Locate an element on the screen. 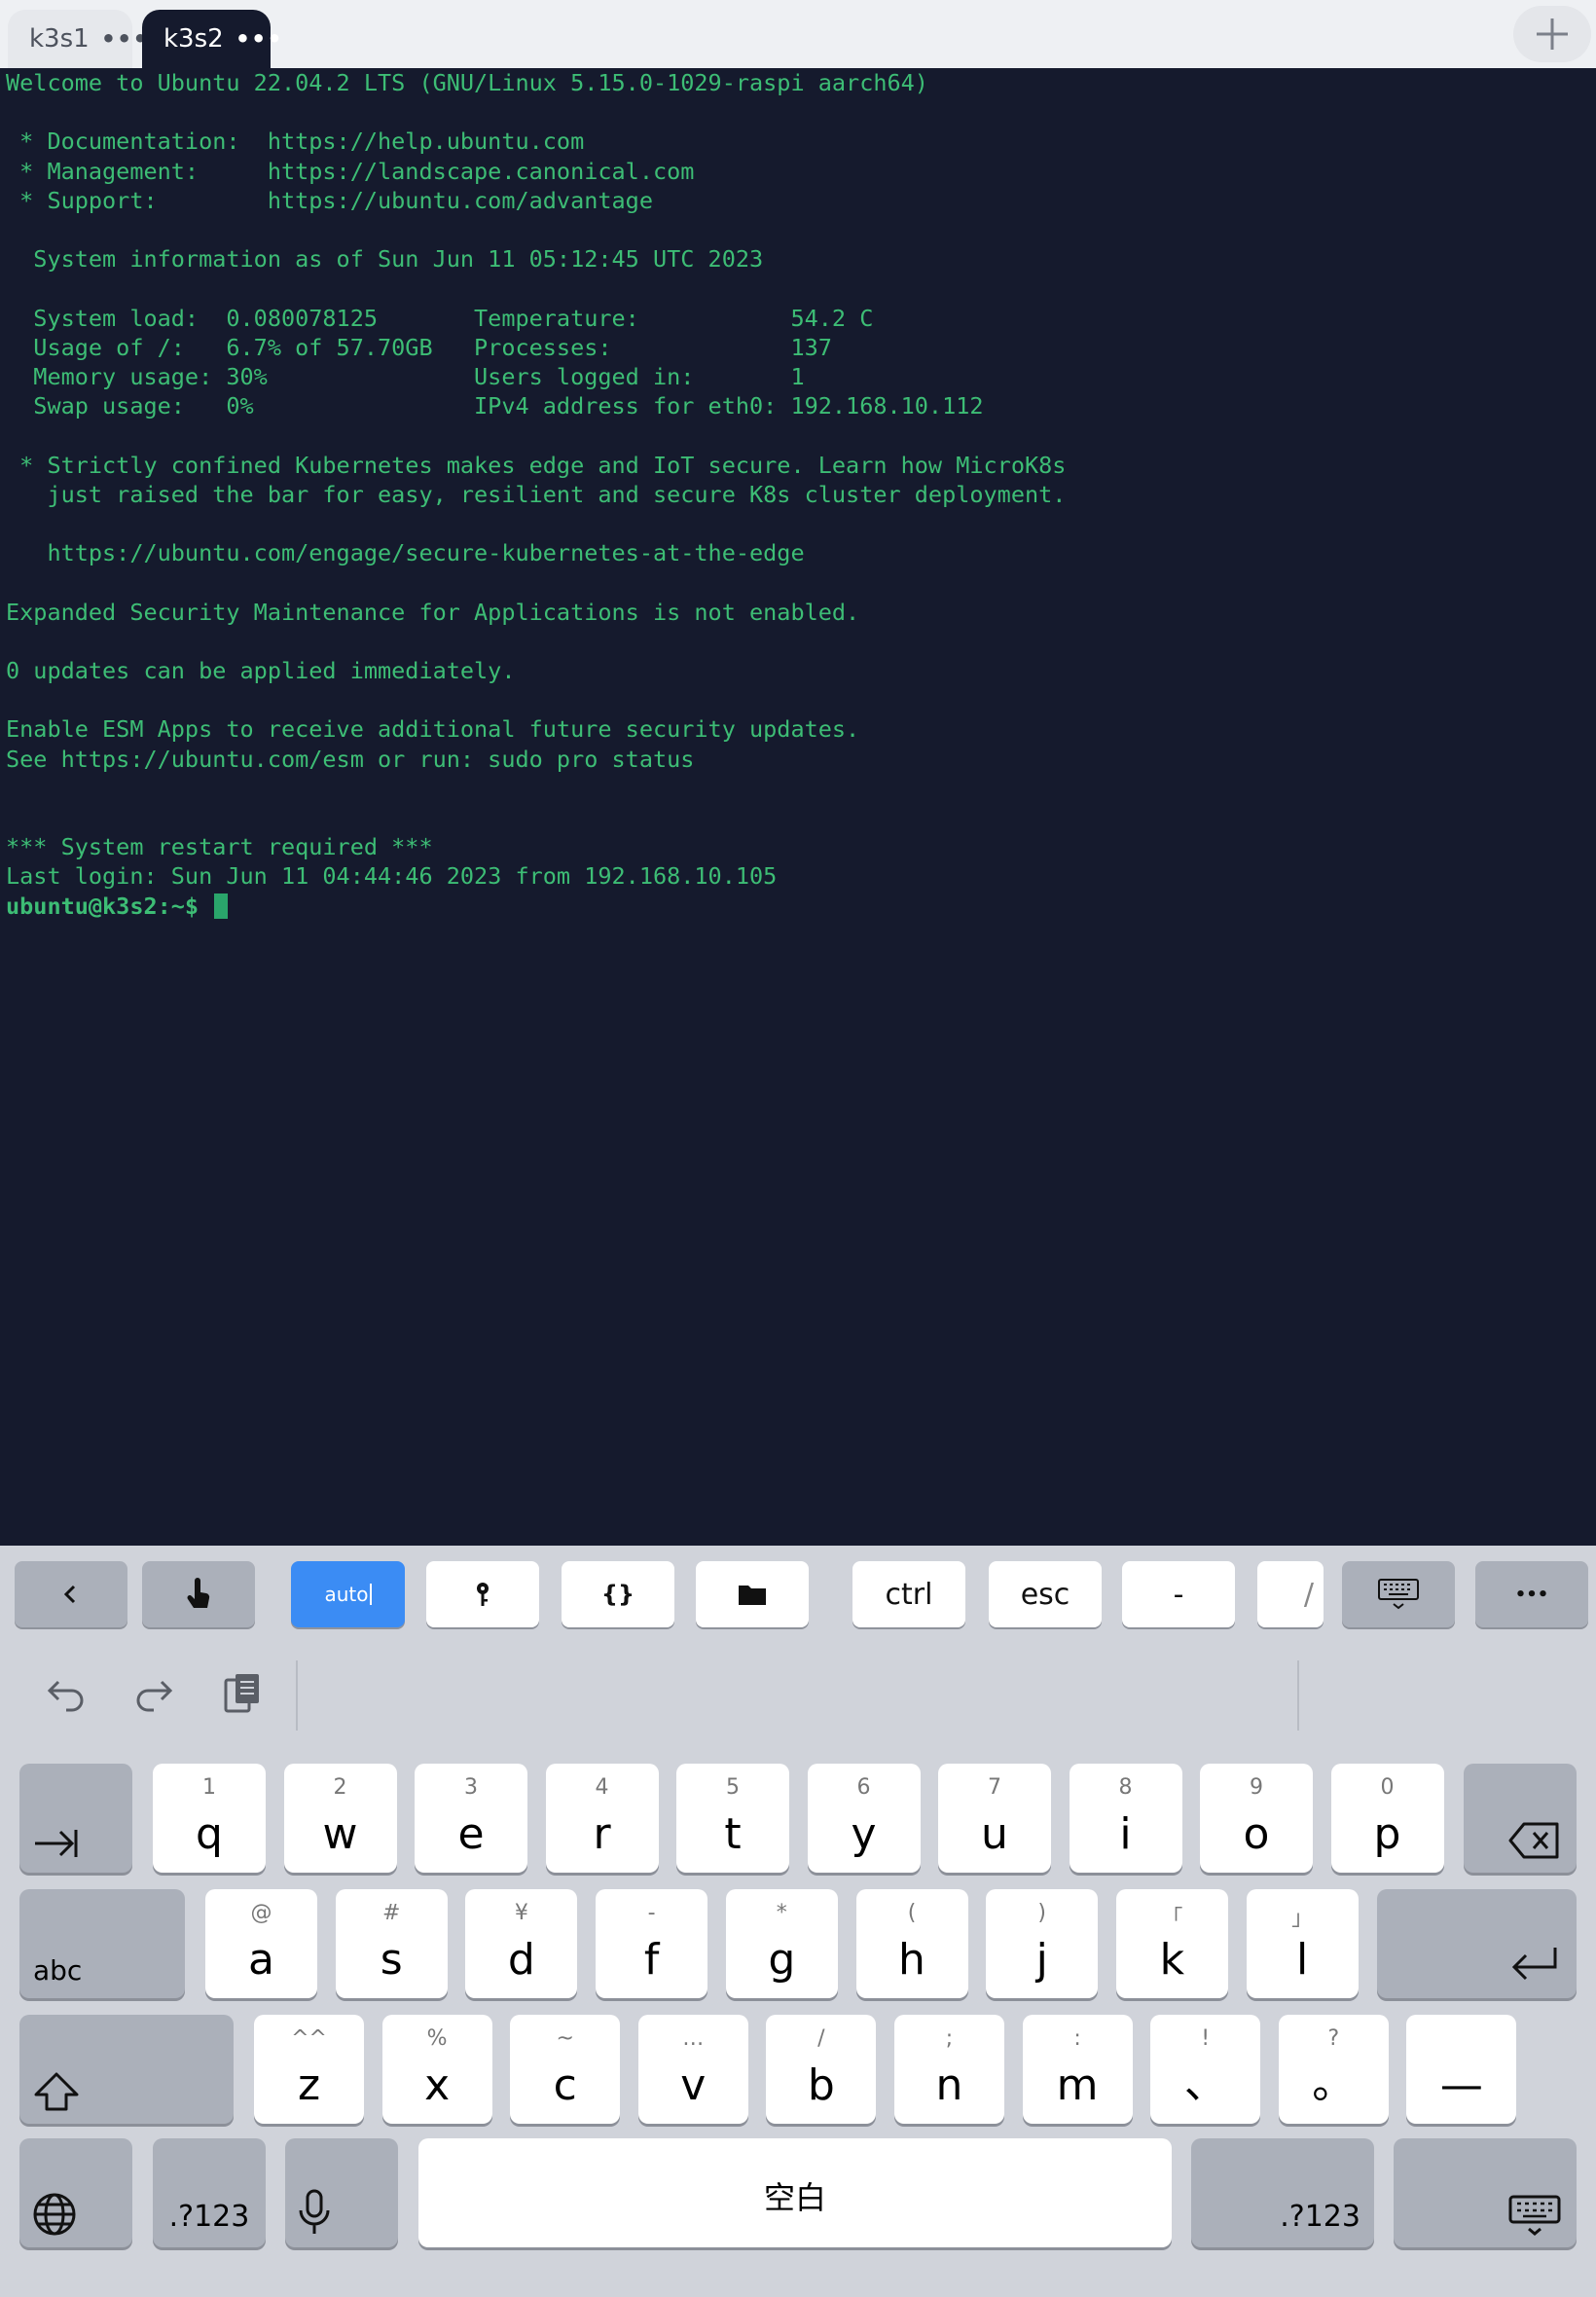 This screenshot has height=2297, width=1596. auto-key: auto is located at coordinates (348, 1594).